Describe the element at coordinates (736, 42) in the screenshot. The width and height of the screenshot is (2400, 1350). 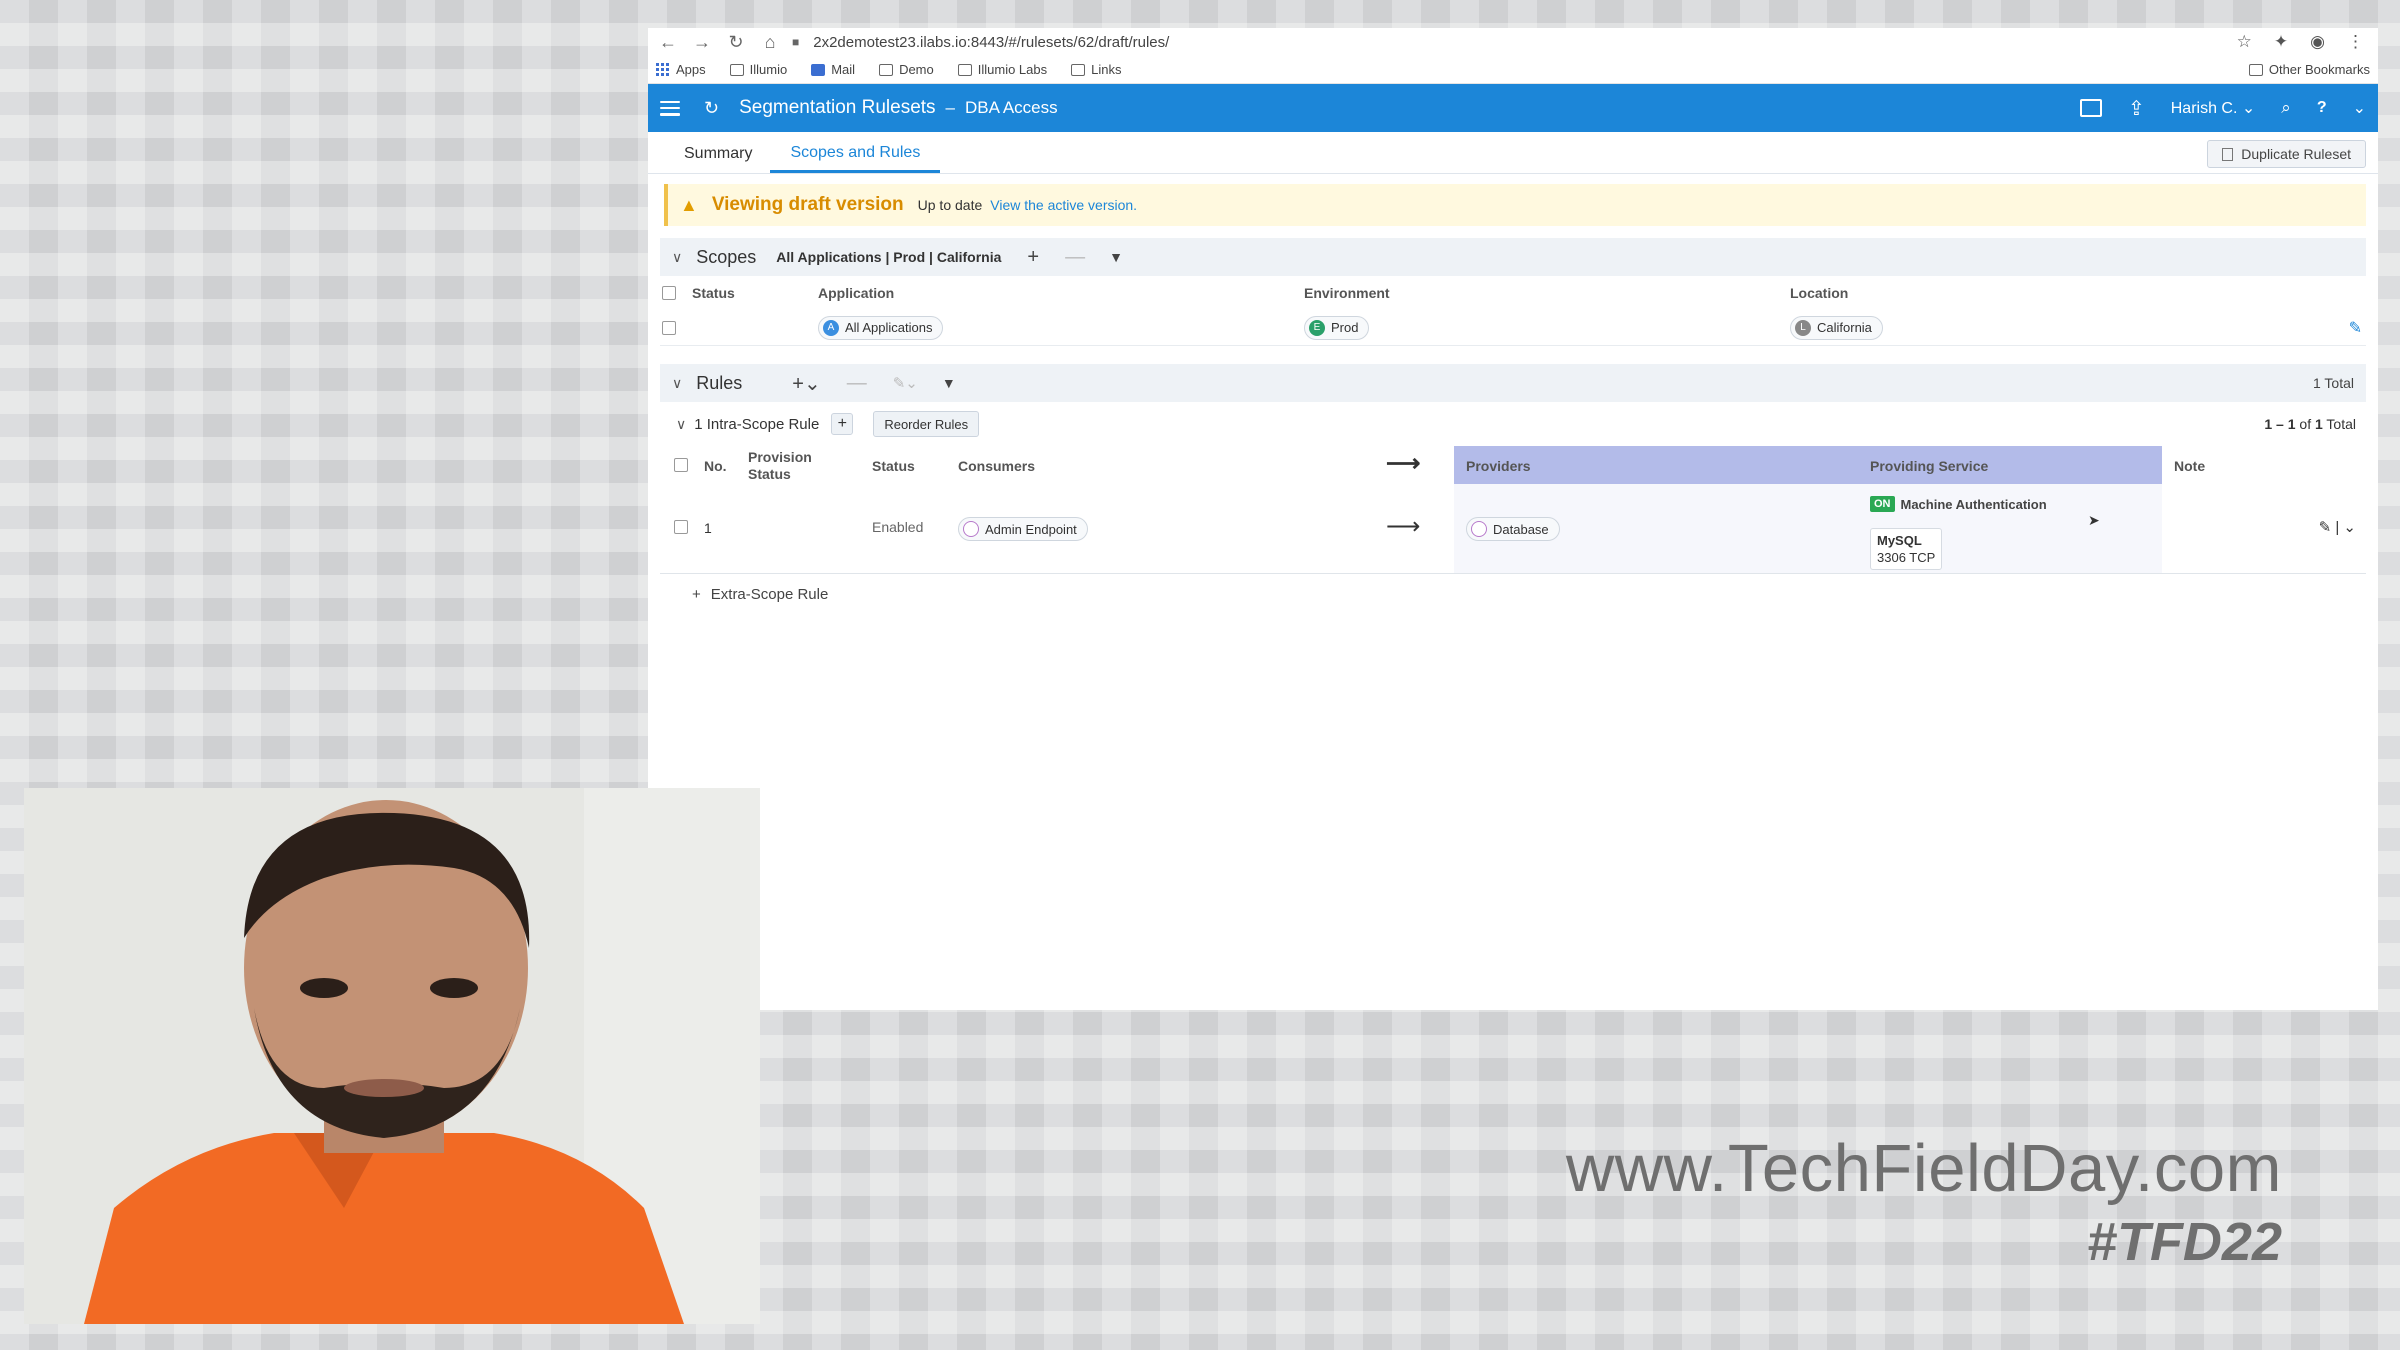
I see `reload-icon: ↻` at that location.